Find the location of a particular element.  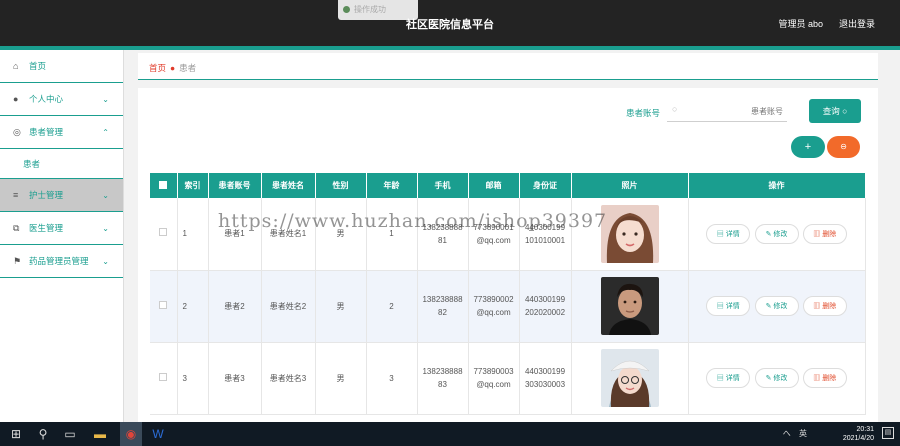

admin-label: 管理员 abo is located at coordinates (800, 24).